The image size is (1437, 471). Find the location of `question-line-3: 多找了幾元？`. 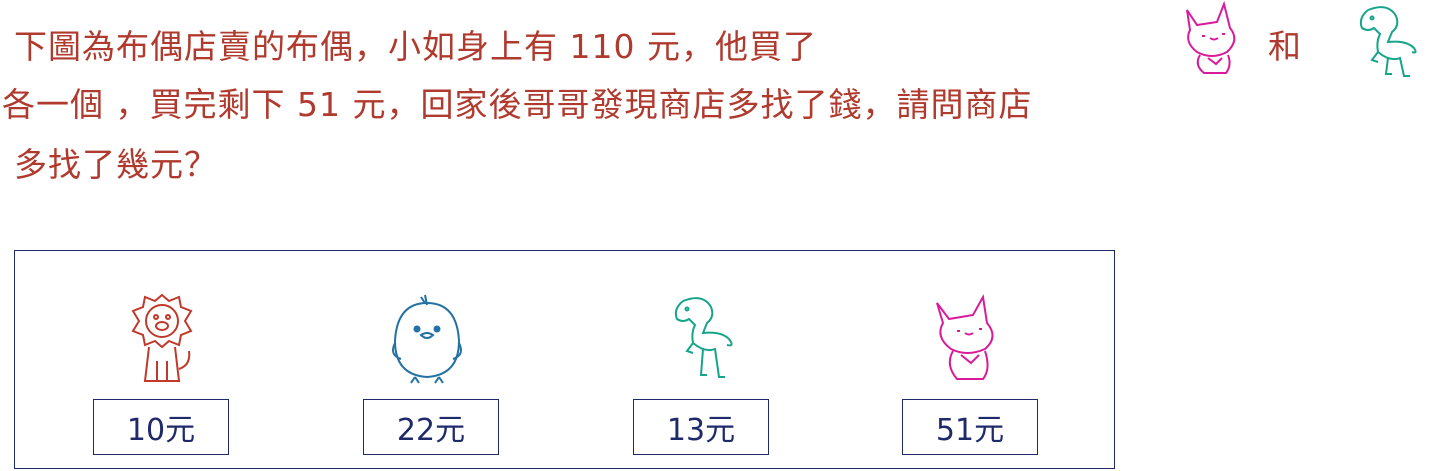

question-line-3: 多找了幾元？ is located at coordinates (116, 164).